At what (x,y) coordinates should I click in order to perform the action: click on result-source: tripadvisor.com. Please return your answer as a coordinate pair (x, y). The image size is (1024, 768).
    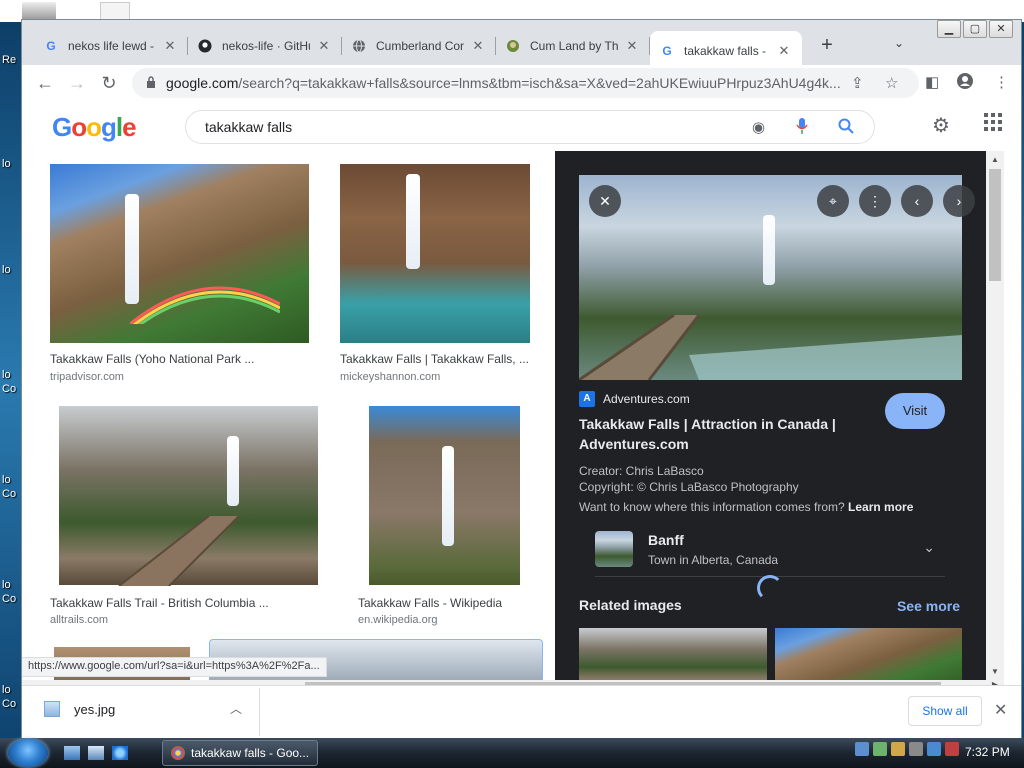
    Looking at the image, I should click on (87, 377).